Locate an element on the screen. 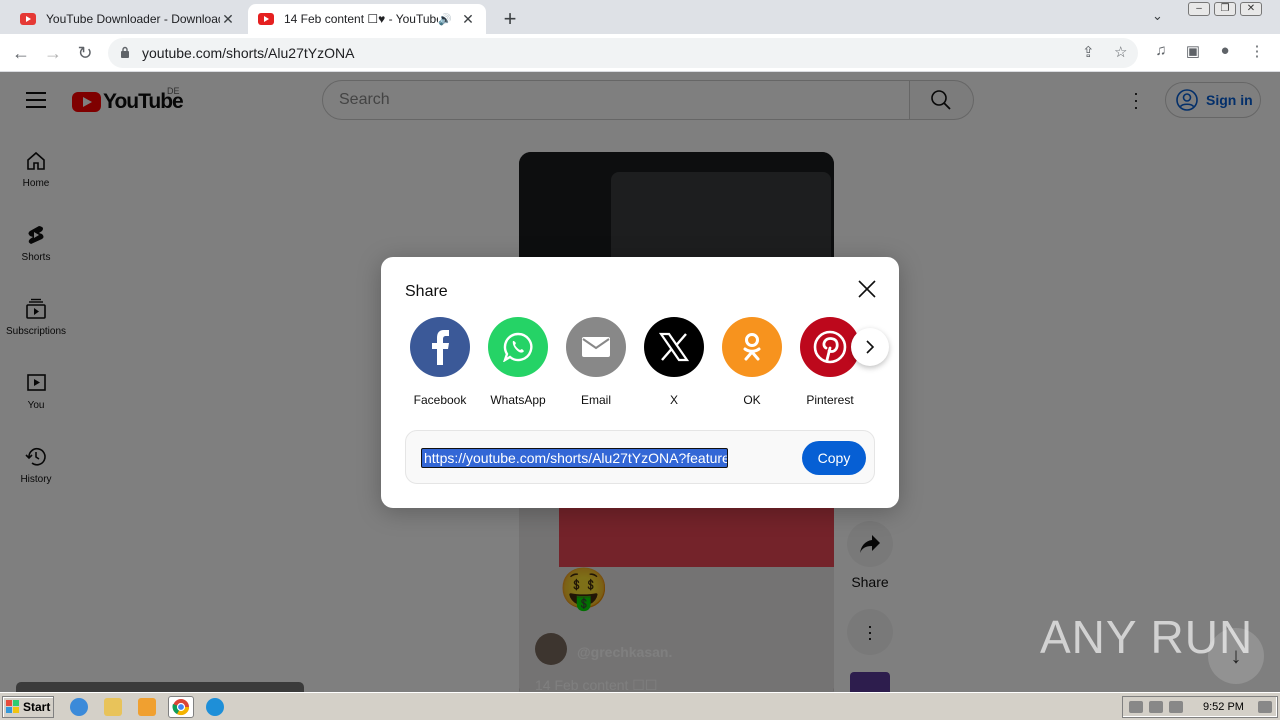  share-target-x: X is located at coordinates (674, 362).